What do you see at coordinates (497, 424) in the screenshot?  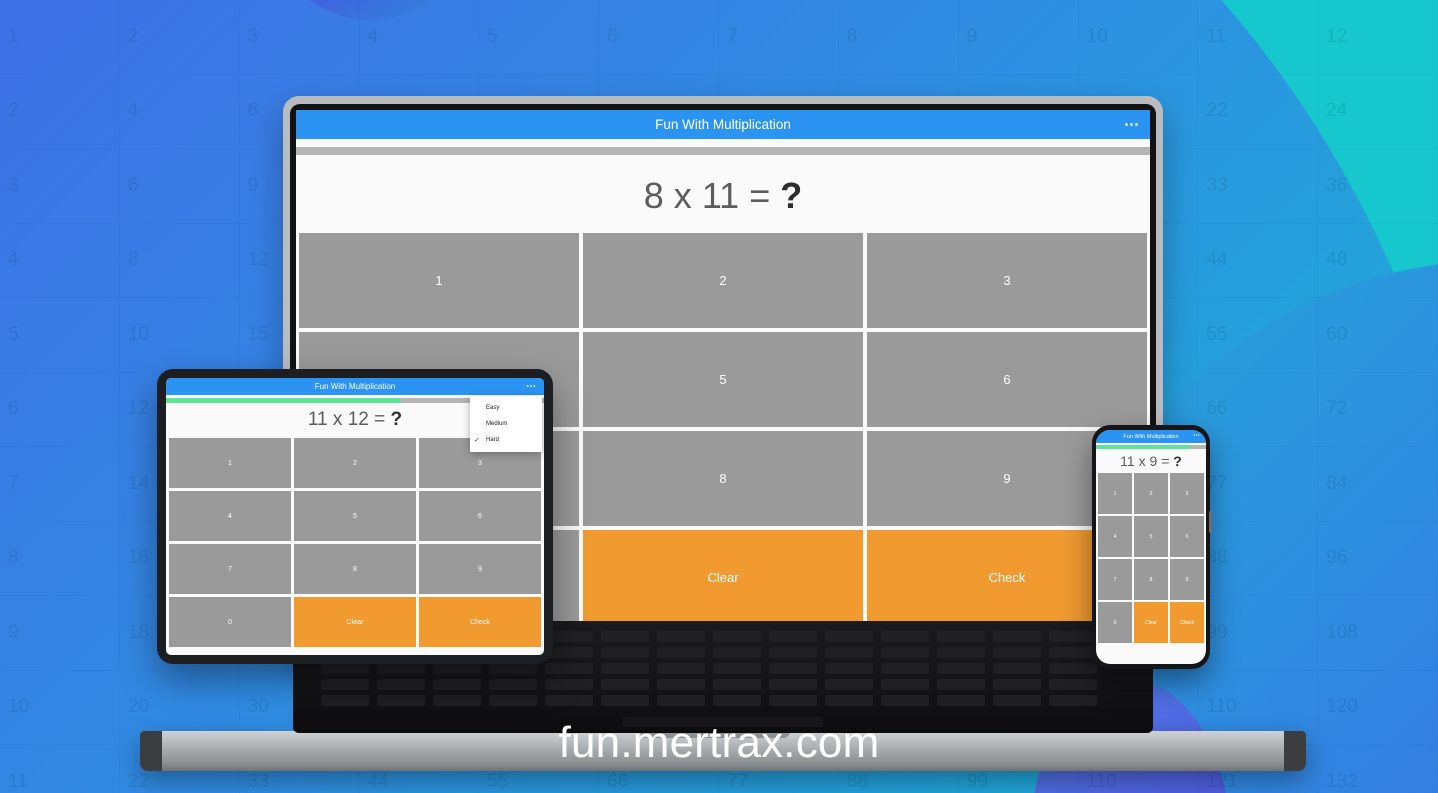 I see `difficulty-option-label: Medium` at bounding box center [497, 424].